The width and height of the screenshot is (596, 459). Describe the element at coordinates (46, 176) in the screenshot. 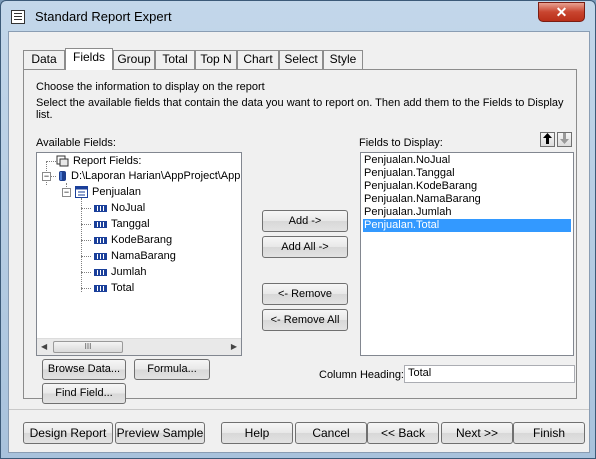

I see `expand-toggle-database: −` at that location.